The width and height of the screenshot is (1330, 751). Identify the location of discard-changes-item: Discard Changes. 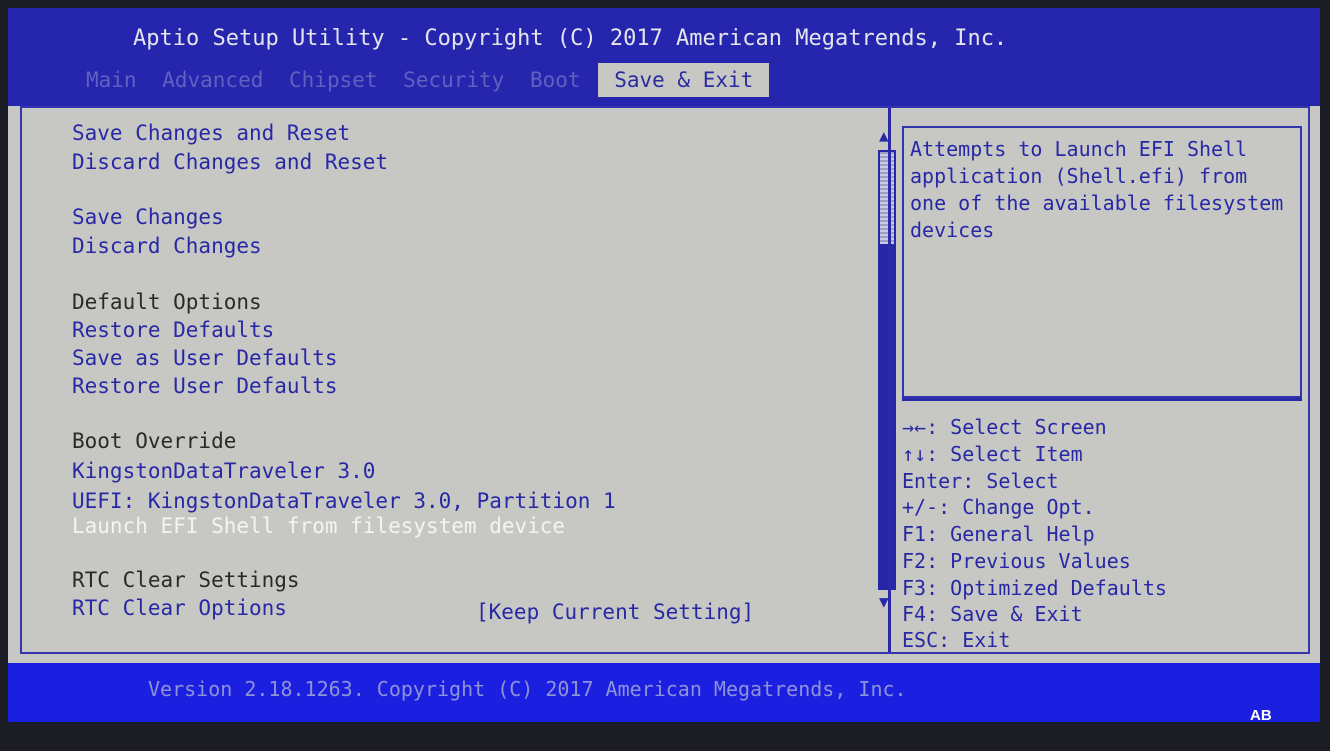
(167, 246).